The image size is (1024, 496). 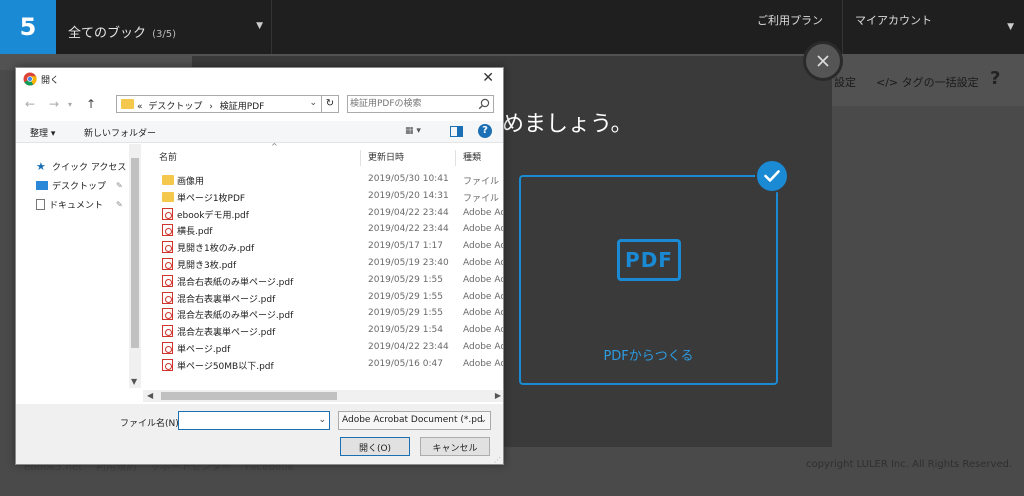 I want to click on file-row: 見開き3枚.pdf 2019/05/19 23:40 Adobe Ac, so click(x=328, y=264).